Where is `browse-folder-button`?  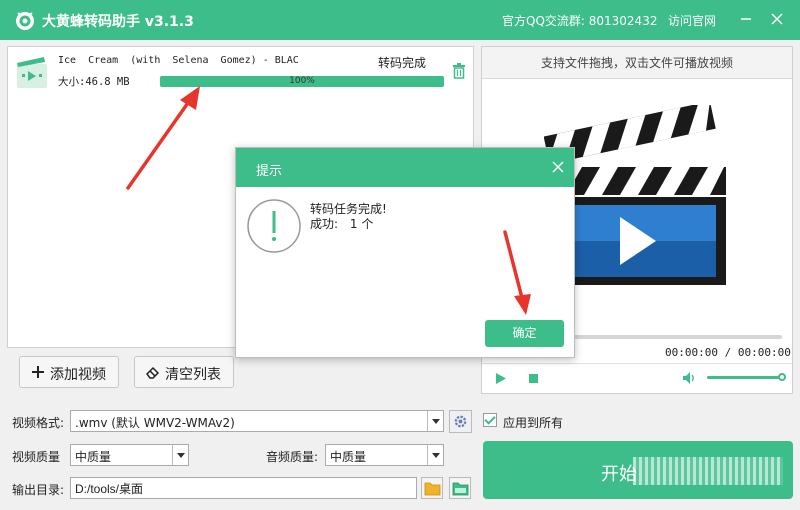
browse-folder-button is located at coordinates (432, 488).